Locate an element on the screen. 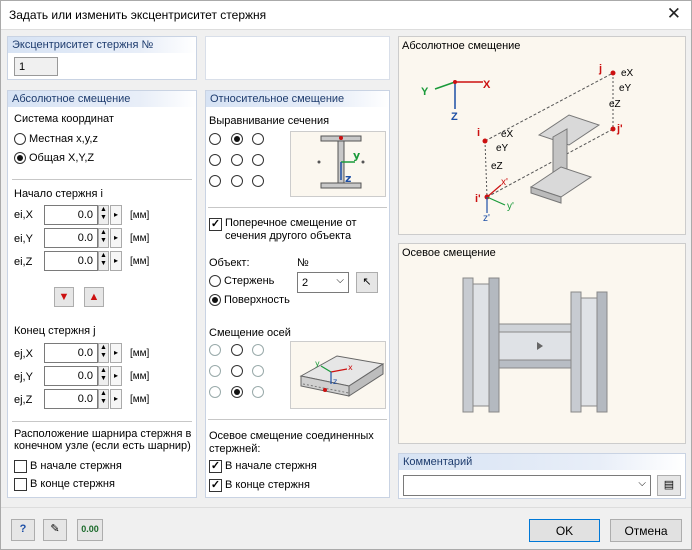  svg-text: y is located at coordinates (317, 363).